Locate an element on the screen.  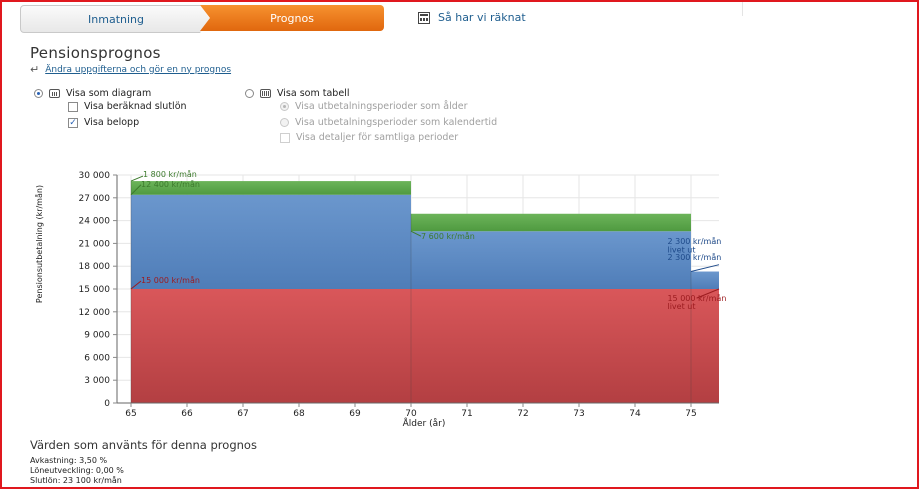
y-tick-label: 0 is located at coordinates (107, 404).